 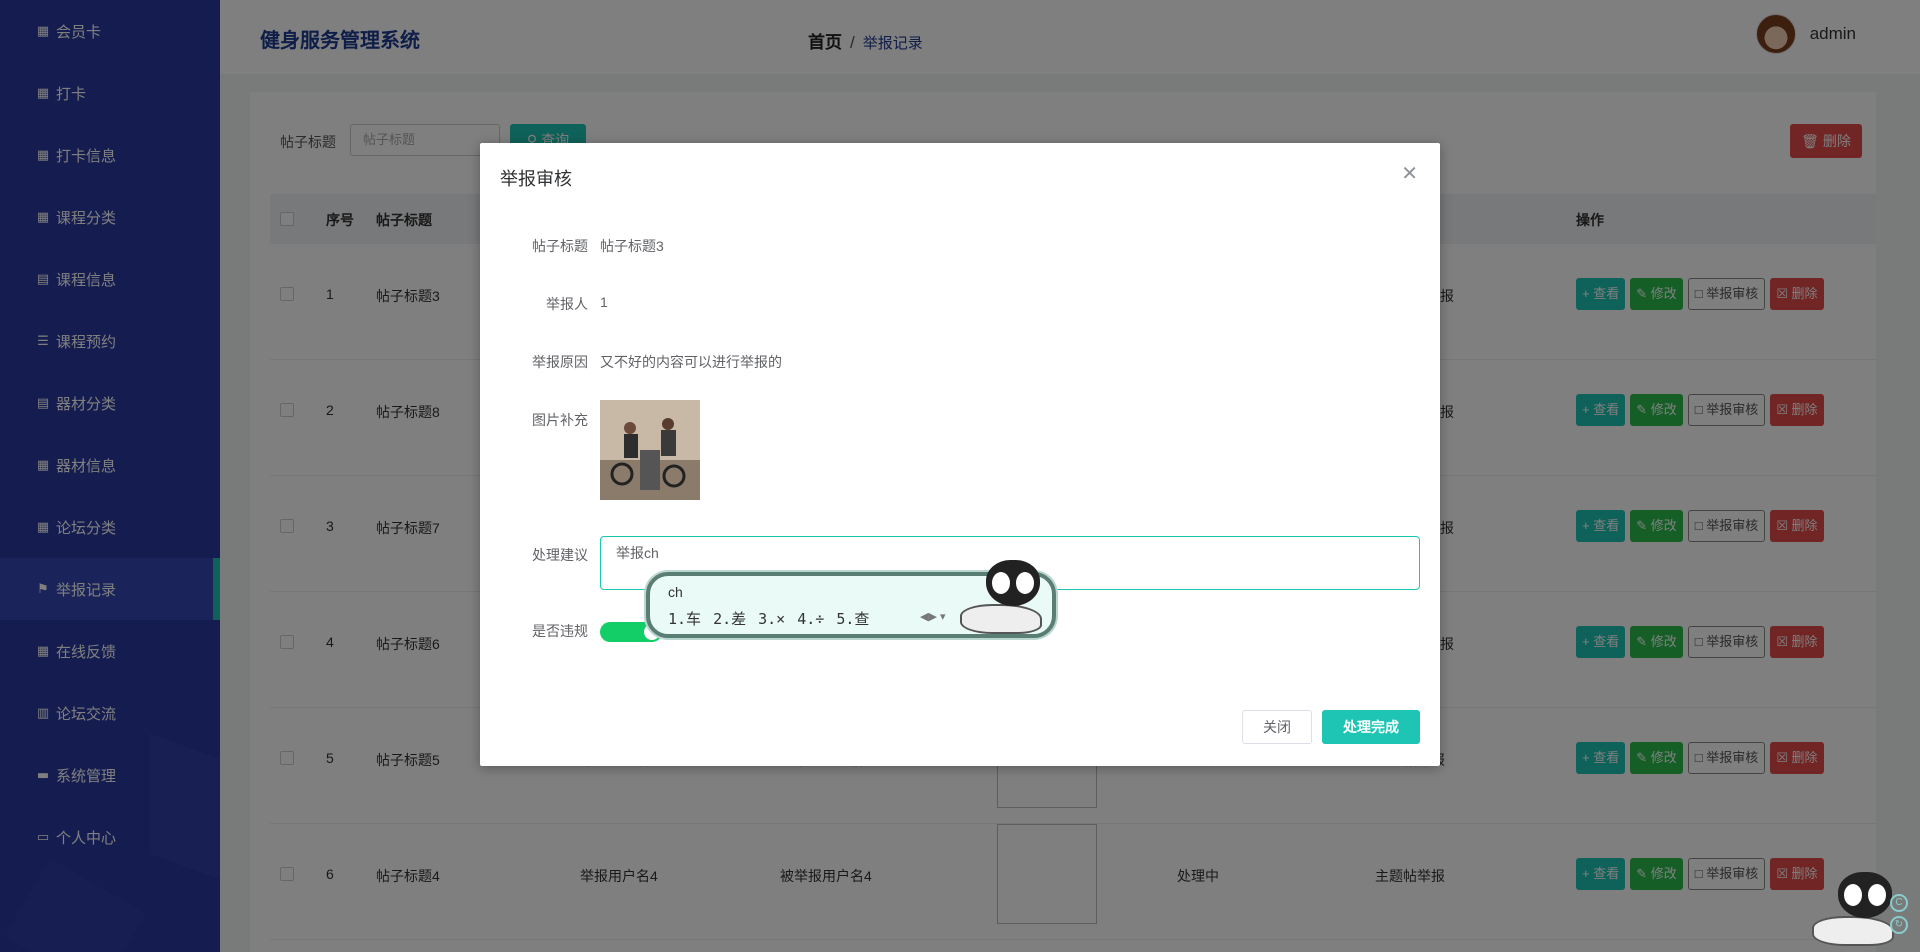 What do you see at coordinates (567, 304) in the screenshot?
I see `reporter-label: 举报人` at bounding box center [567, 304].